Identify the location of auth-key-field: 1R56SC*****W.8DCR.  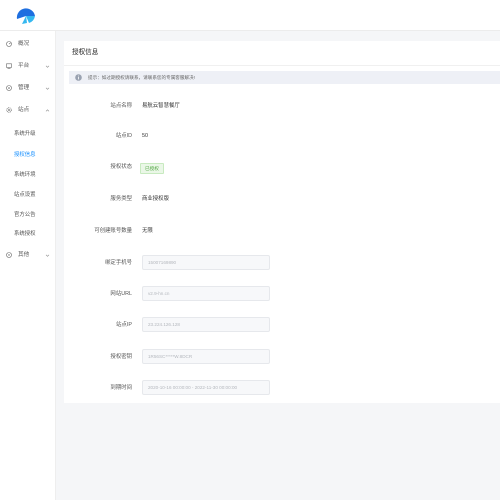
(206, 356).